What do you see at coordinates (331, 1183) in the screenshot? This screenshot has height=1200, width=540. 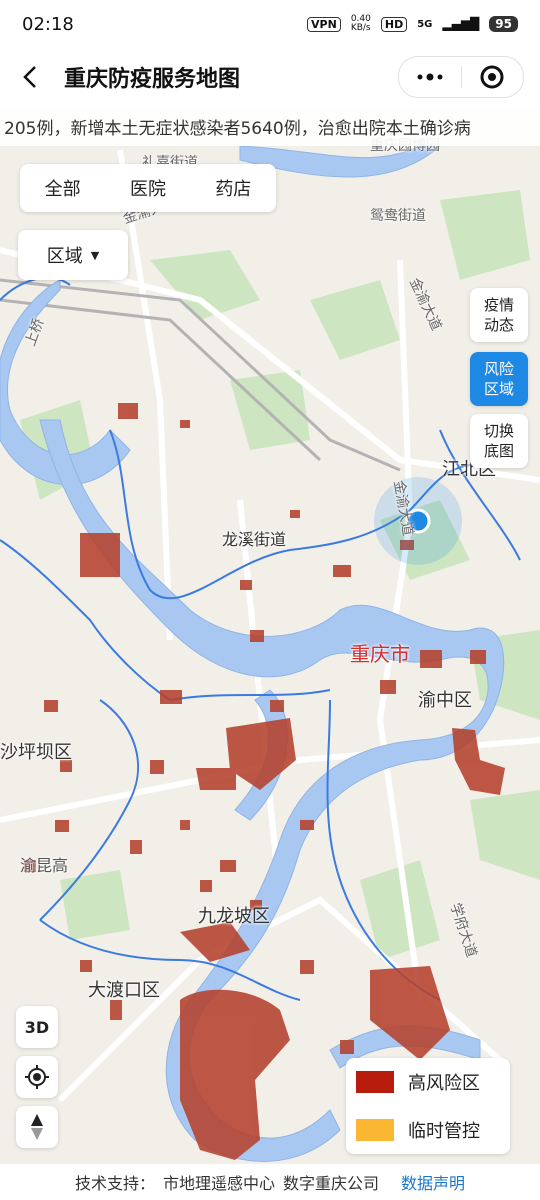 I see `footer-org2: 数字重庆公司` at bounding box center [331, 1183].